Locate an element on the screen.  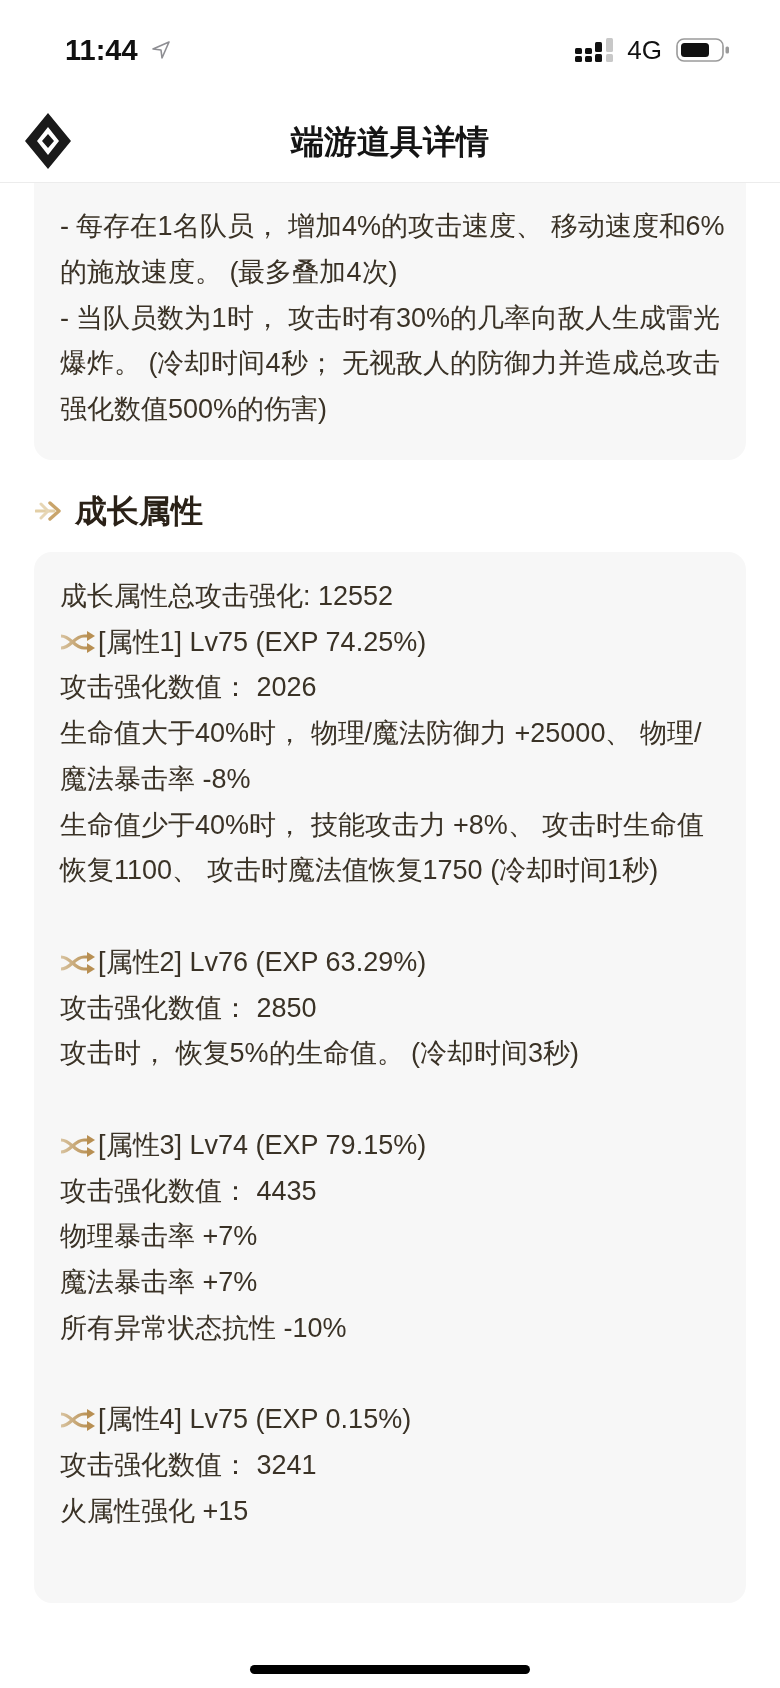
page-title: 端游道具详情 is located at coordinates (390, 141).